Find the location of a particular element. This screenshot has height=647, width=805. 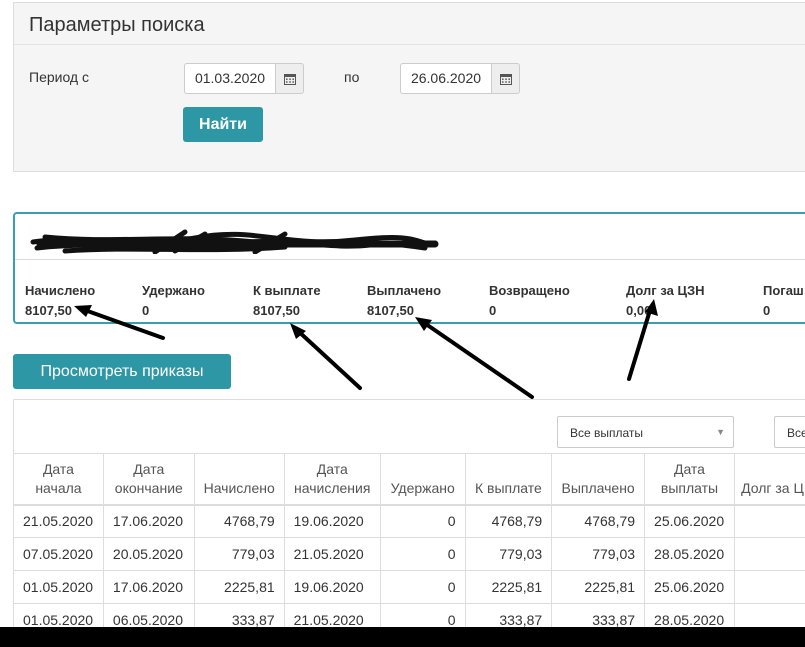

summary-withheld: Удержано 0 is located at coordinates (173, 300).